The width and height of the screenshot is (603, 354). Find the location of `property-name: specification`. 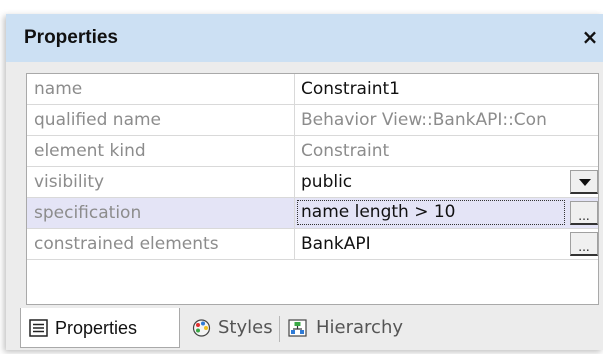

property-name: specification is located at coordinates (161, 213).